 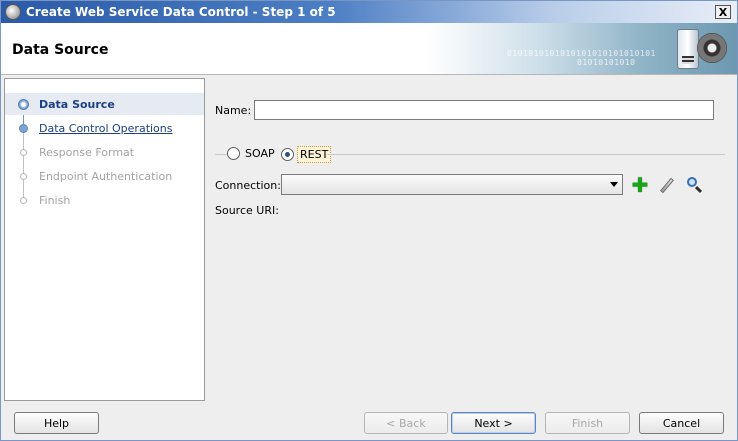 I want to click on train-step-response-format: Response Format, so click(x=104, y=152).